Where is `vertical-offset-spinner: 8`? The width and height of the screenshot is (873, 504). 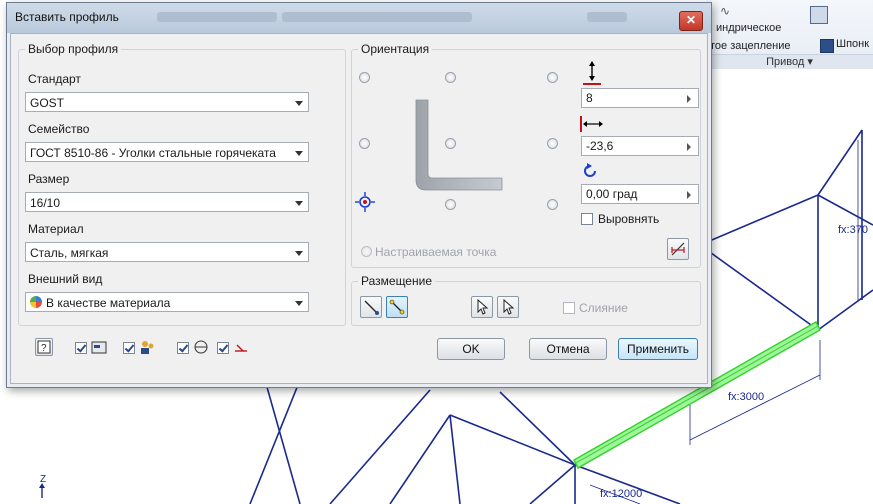 vertical-offset-spinner: 8 is located at coordinates (640, 98).